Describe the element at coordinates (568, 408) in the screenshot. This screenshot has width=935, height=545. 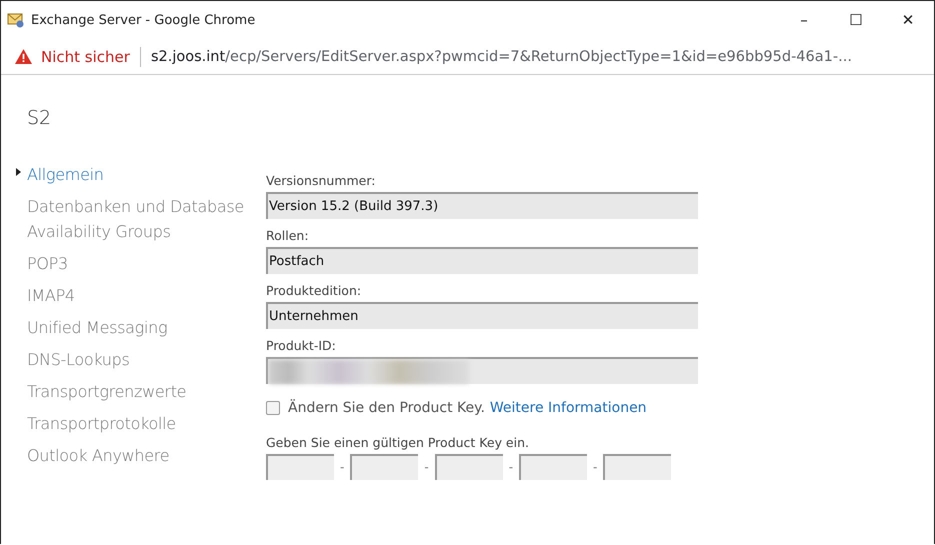
I see `more-info-link: Weitere Informationen` at that location.